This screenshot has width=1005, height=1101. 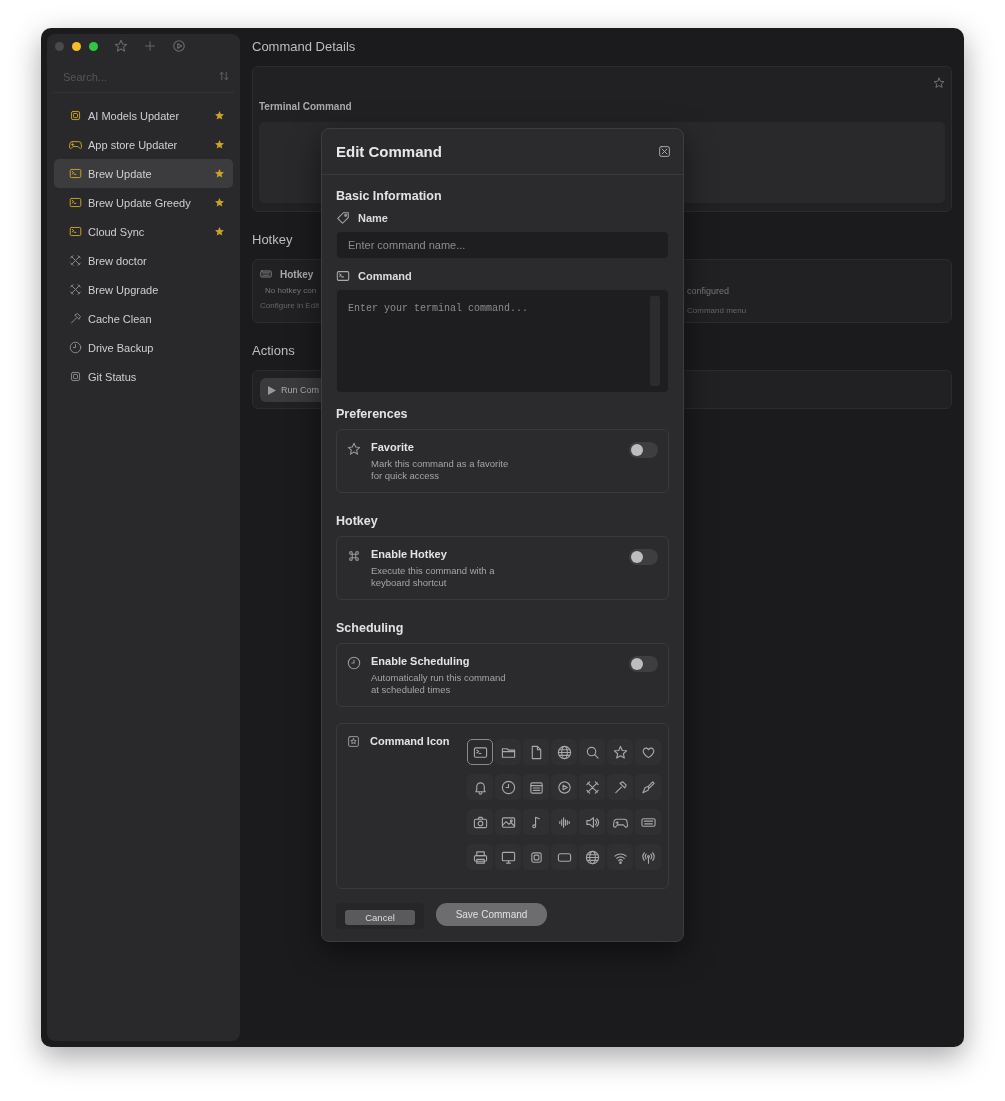 What do you see at coordinates (143, 115) in the screenshot?
I see `sidebar-item: AI Models Updater` at bounding box center [143, 115].